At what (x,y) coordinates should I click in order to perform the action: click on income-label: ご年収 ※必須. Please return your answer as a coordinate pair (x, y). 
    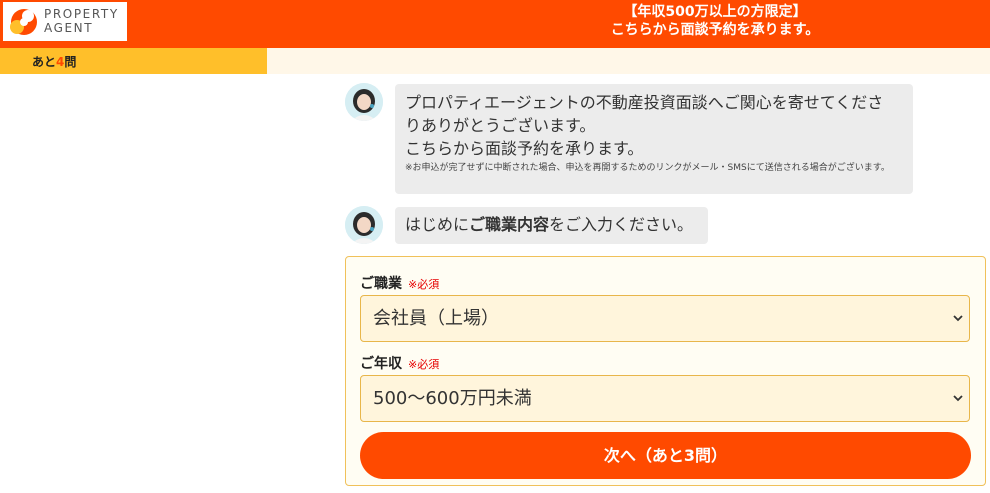
    Looking at the image, I should click on (399, 363).